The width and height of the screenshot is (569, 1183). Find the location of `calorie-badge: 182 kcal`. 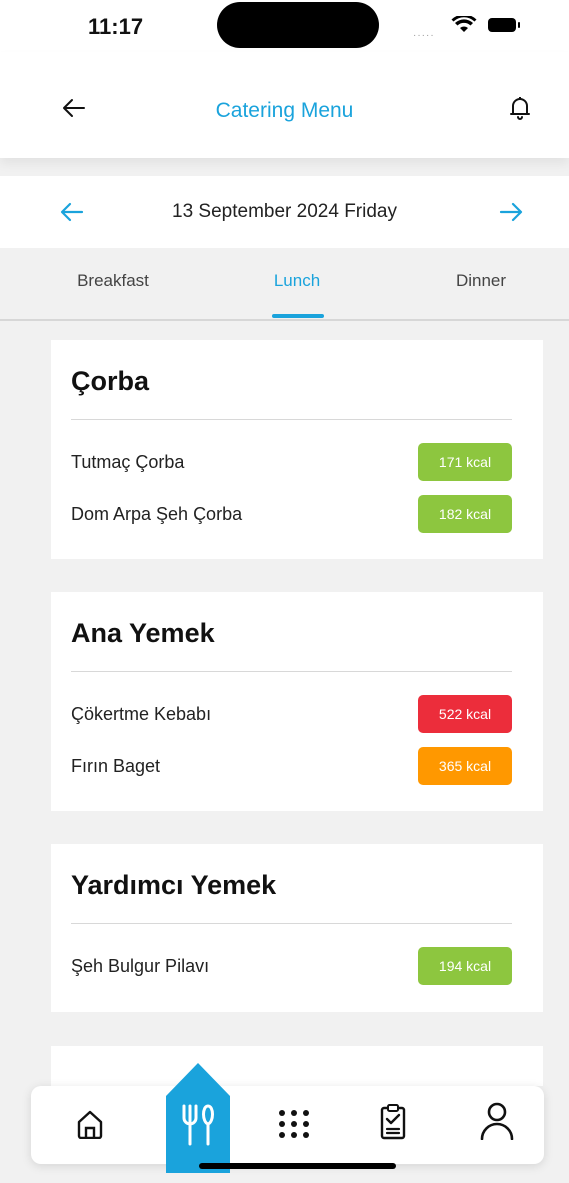

calorie-badge: 182 kcal is located at coordinates (465, 514).